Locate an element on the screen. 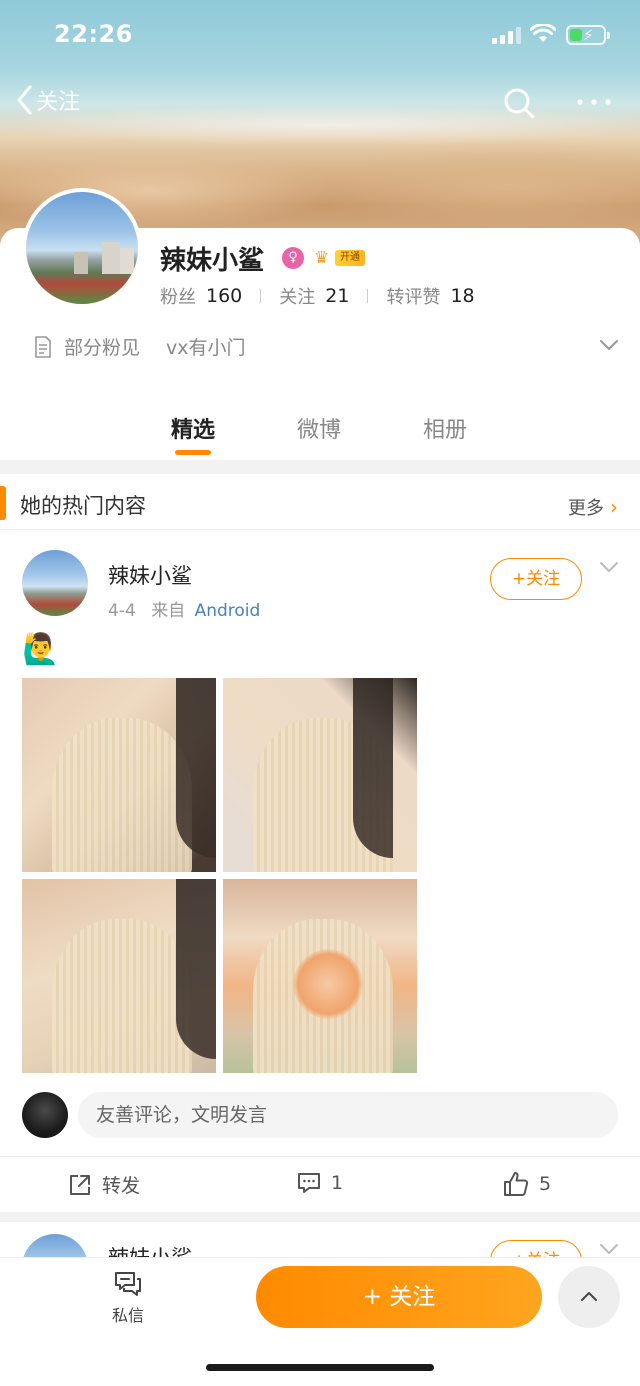  accent-bar is located at coordinates (3, 503).